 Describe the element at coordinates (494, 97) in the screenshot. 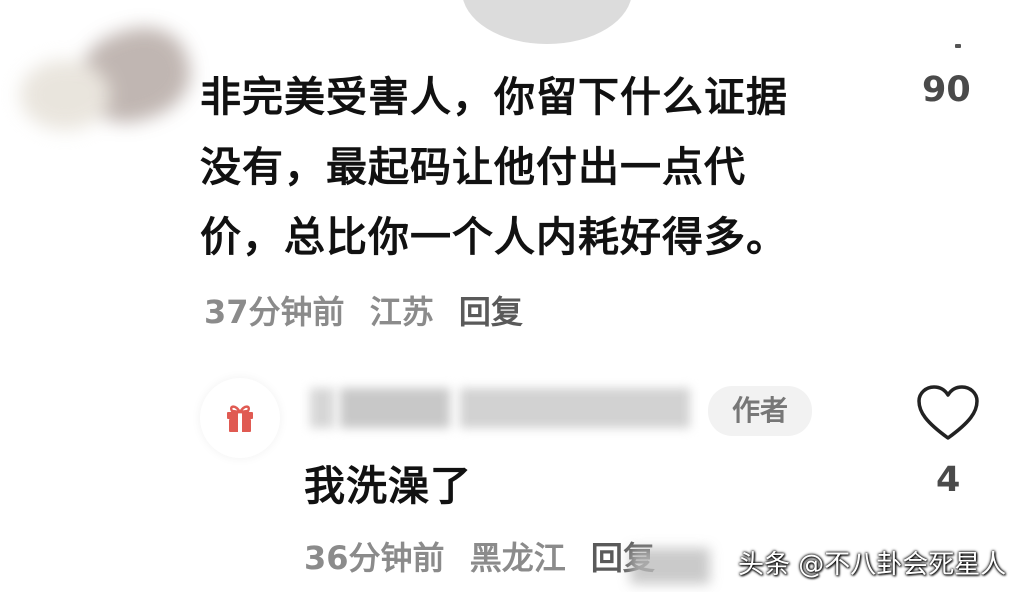

I see `comment-line: 非完美受害人，你留下什么证据` at that location.